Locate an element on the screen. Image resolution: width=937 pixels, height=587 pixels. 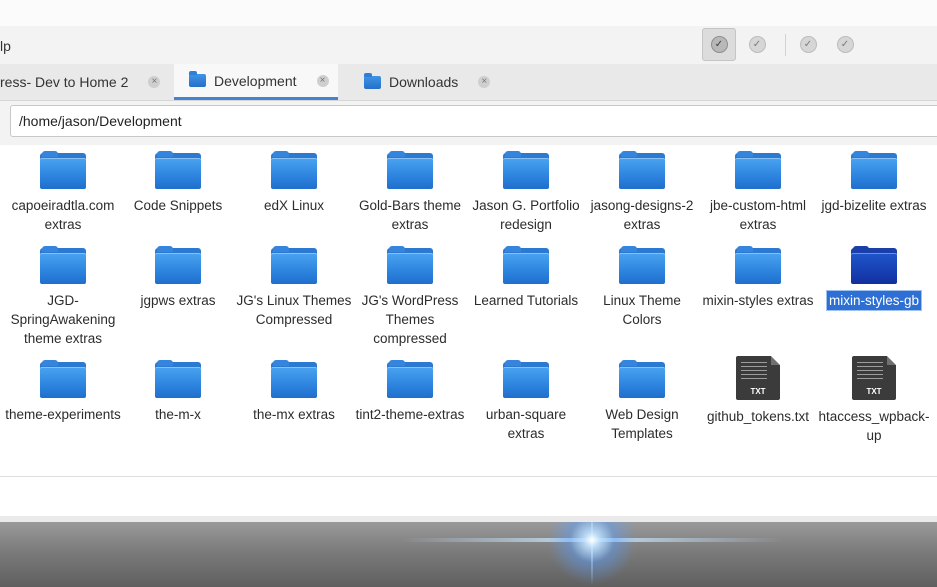
folder-item: mixin-styles extras is located at coordinates (758, 275).